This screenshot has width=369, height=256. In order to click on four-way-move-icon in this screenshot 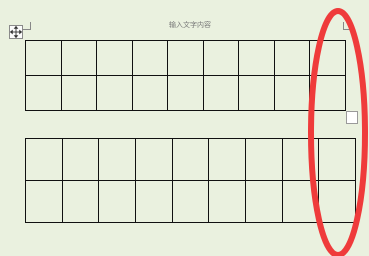, I will do `click(16, 32)`.